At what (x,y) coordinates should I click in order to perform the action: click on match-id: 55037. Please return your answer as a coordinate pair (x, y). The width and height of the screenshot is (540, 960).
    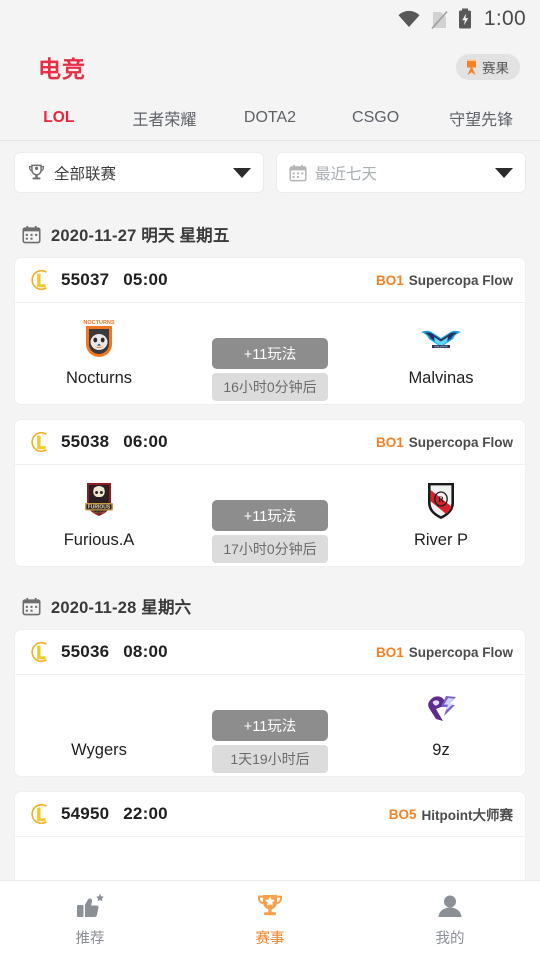
    Looking at the image, I should click on (85, 279).